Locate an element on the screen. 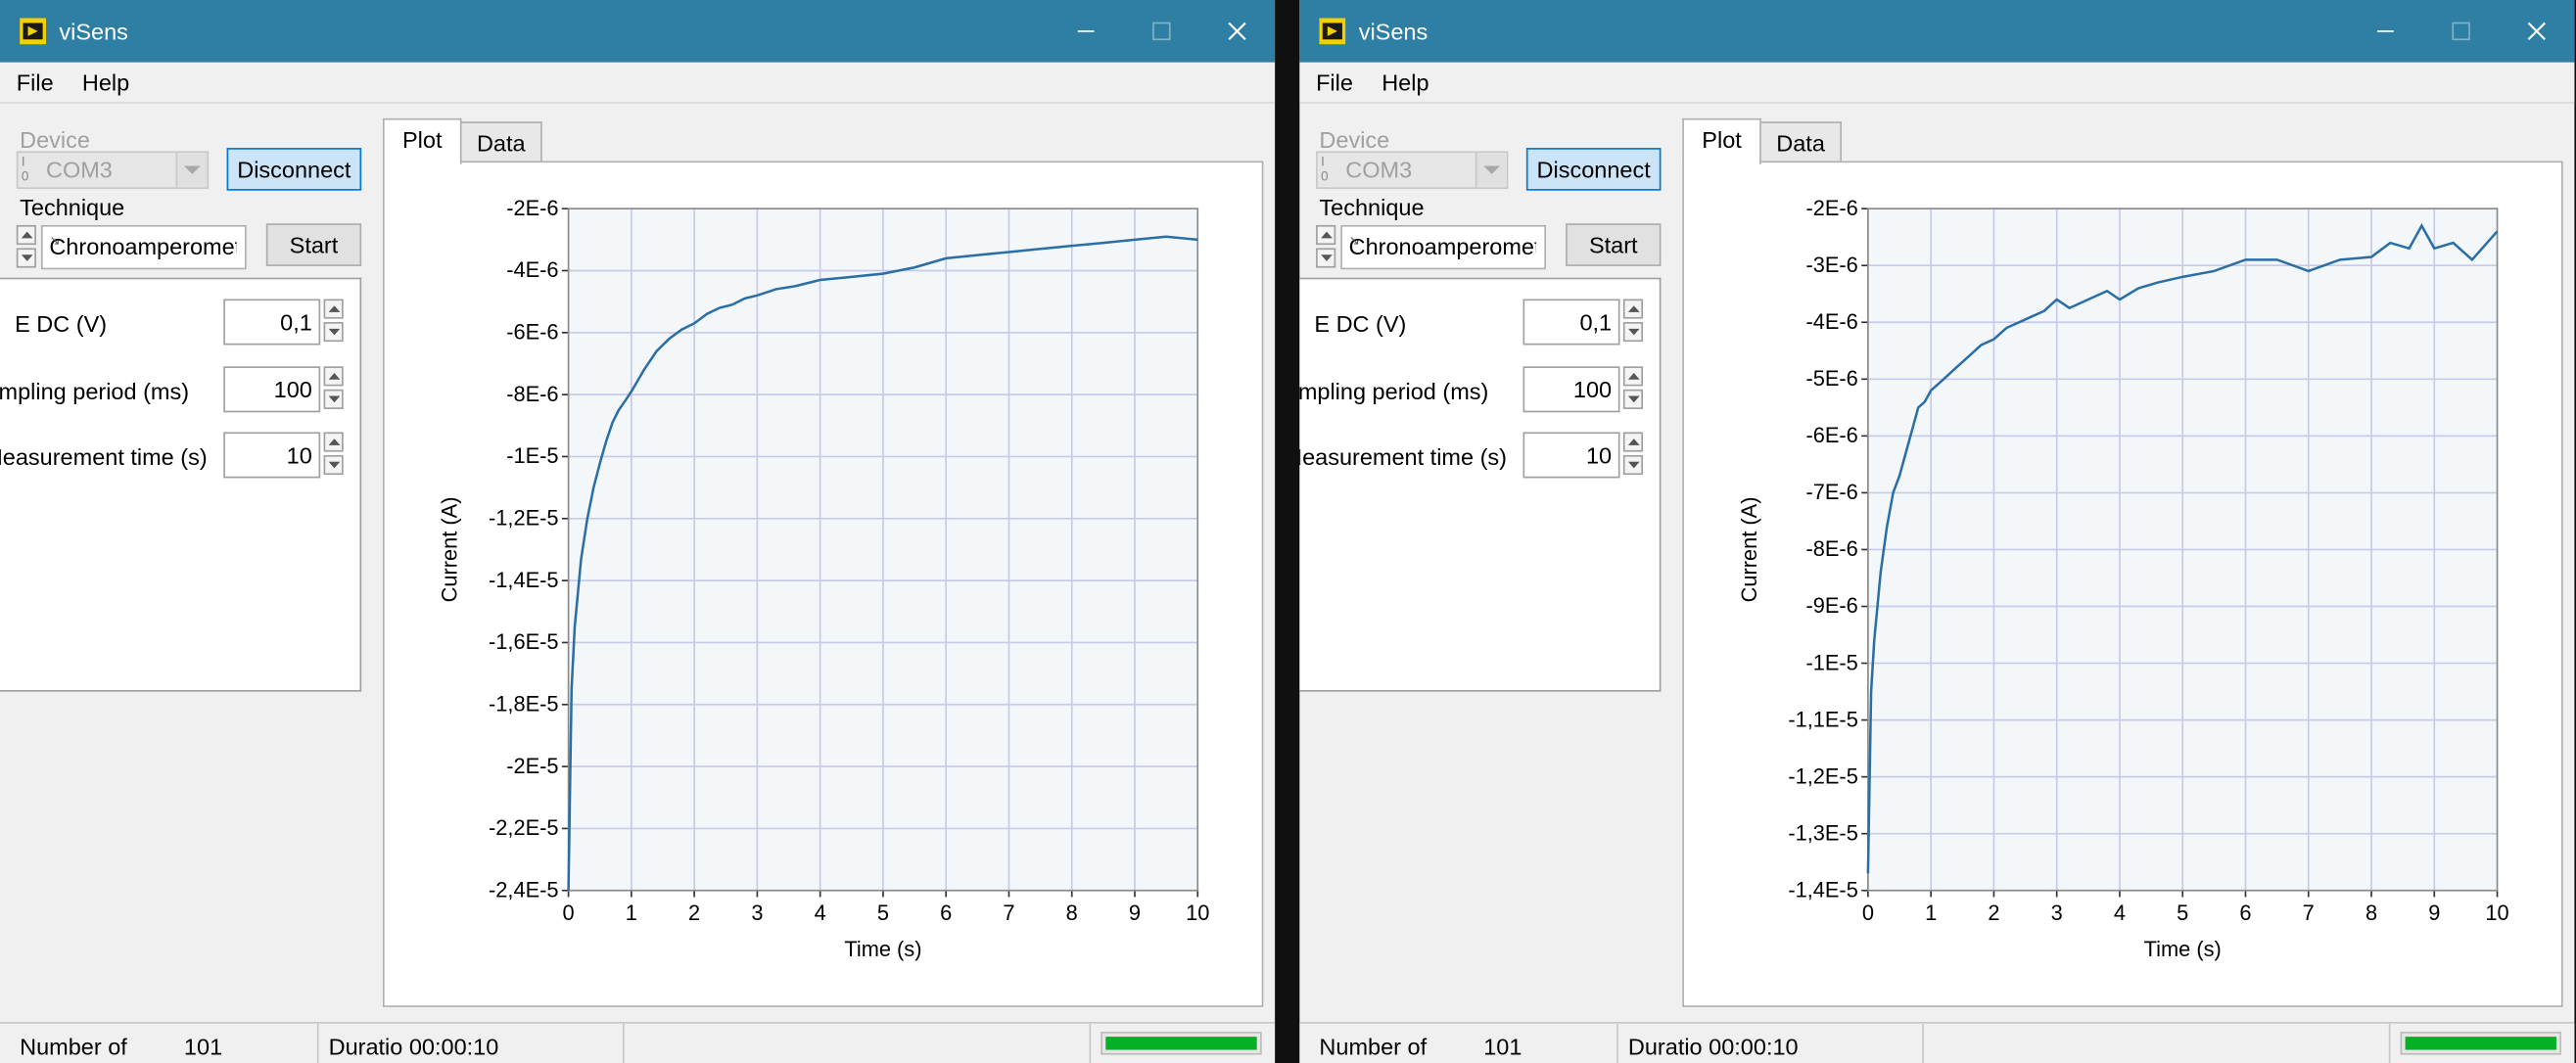 The width and height of the screenshot is (2576, 1063). progress-fill is located at coordinates (1181, 1044).